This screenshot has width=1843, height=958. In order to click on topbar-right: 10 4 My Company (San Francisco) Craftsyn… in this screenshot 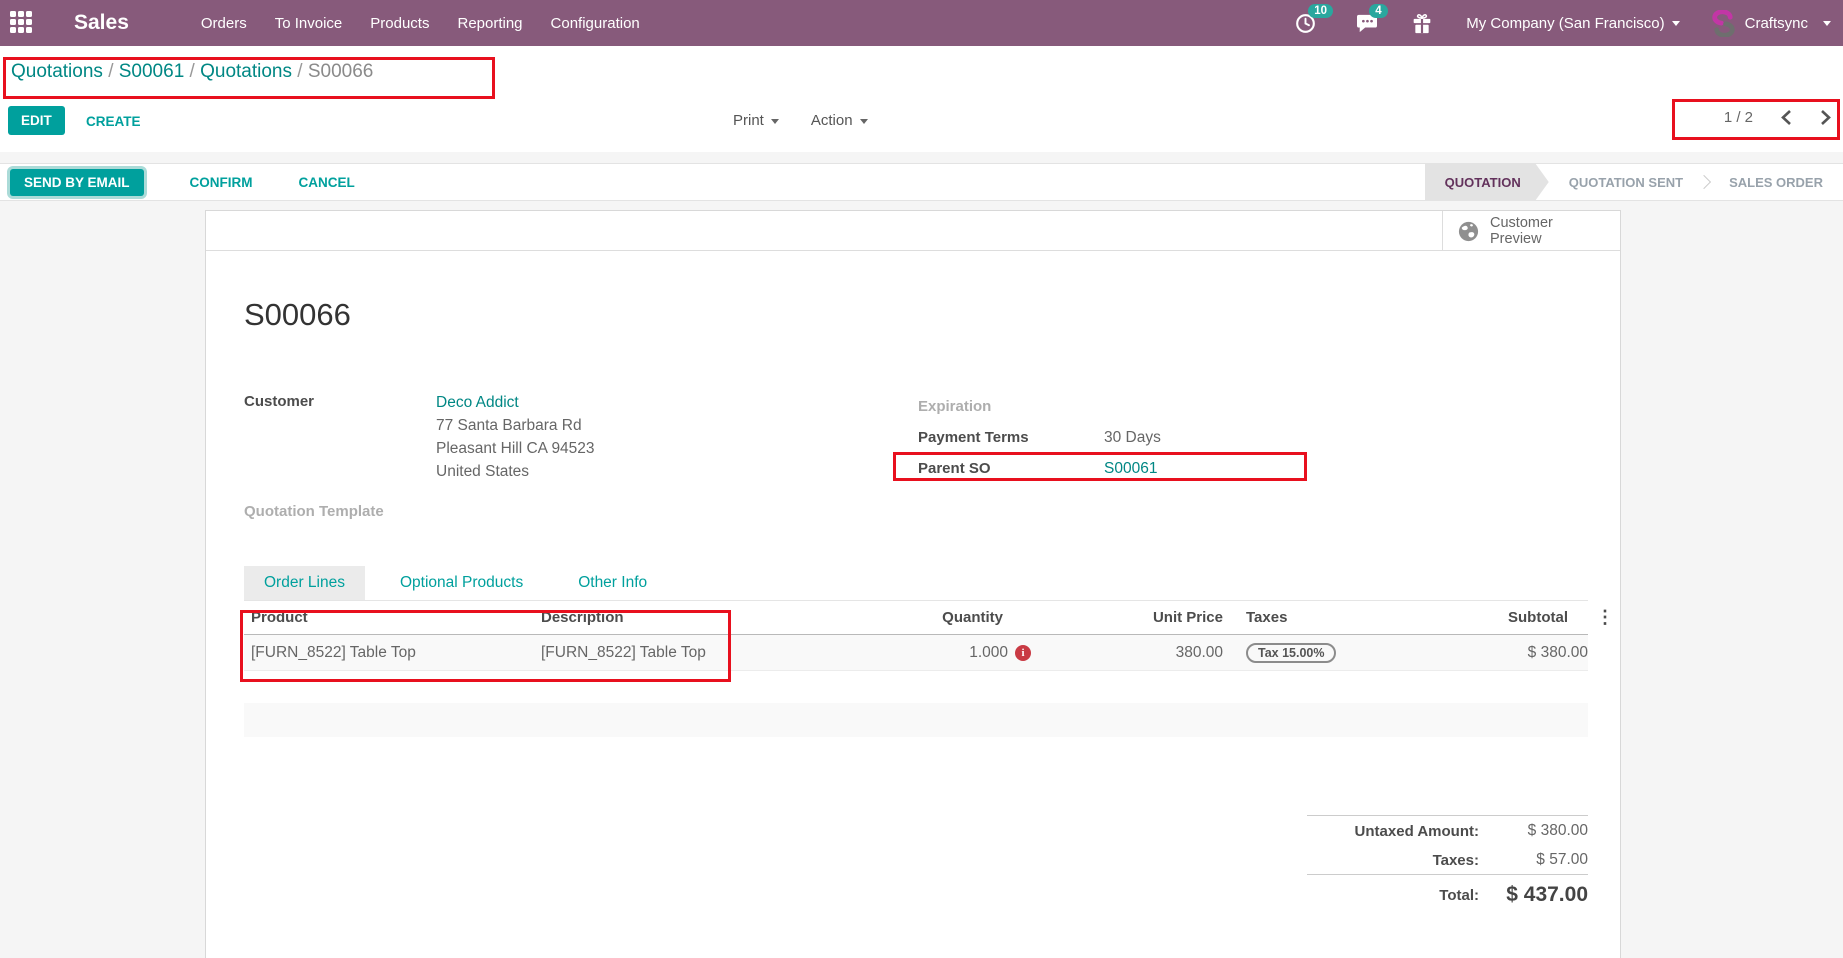, I will do `click(1543, 20)`.